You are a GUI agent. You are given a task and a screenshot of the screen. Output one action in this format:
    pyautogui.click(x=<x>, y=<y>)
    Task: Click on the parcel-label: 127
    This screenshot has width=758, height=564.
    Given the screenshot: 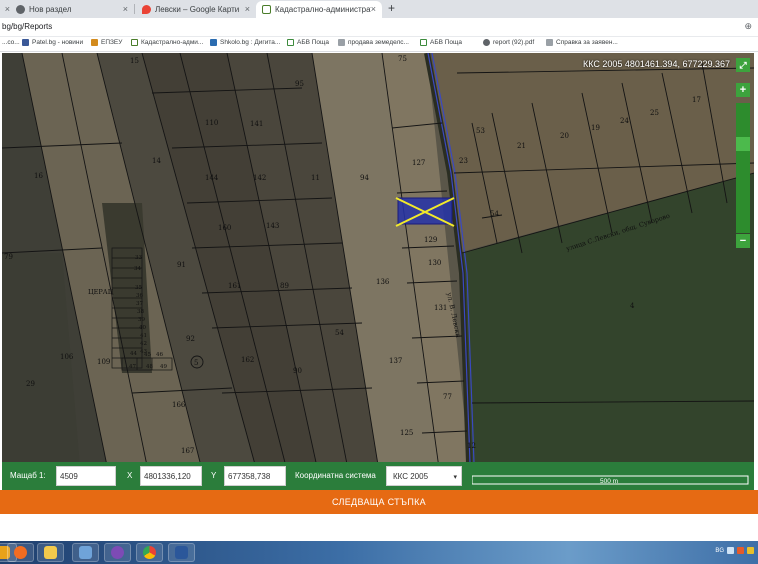 What is the action you would take?
    pyautogui.click(x=418, y=163)
    